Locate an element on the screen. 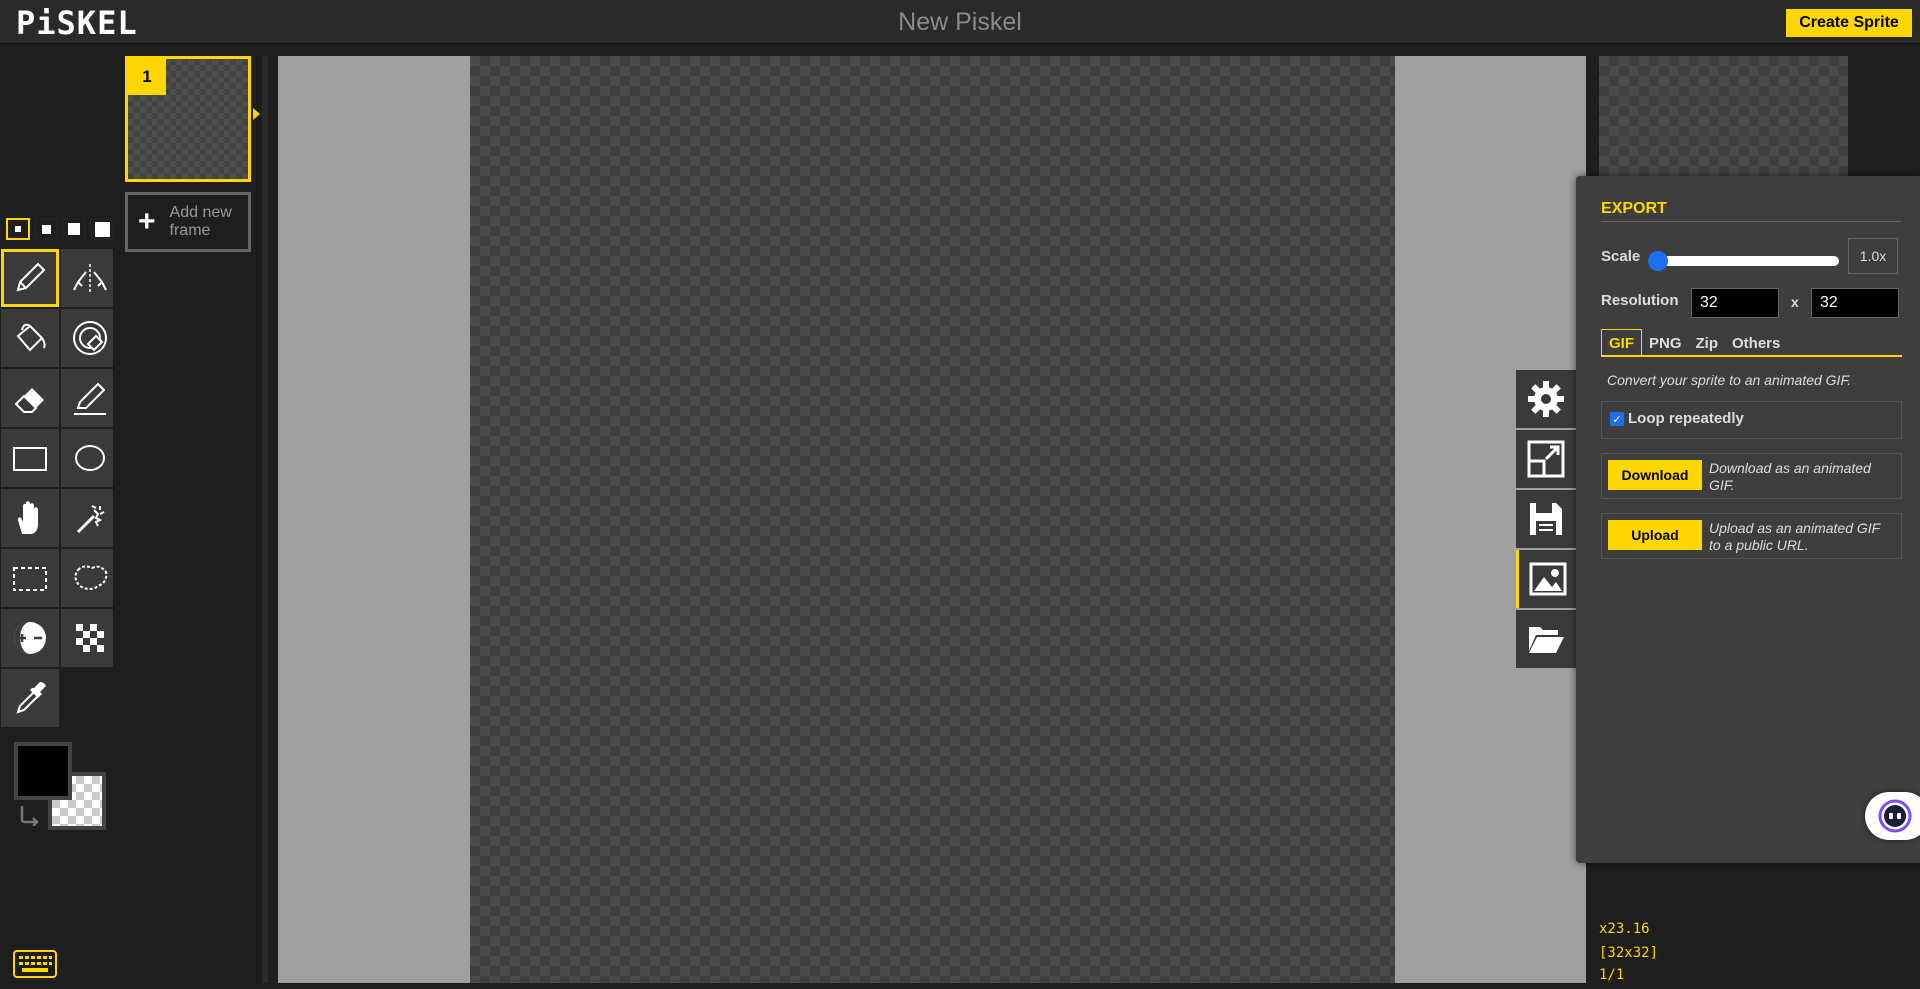 The image size is (1920, 989). rectangle-icon is located at coordinates (30, 459).